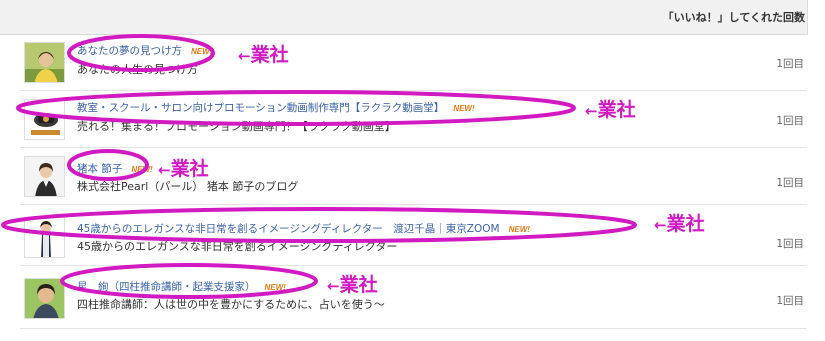  What do you see at coordinates (236, 126) in the screenshot?
I see `blog-description: 売れる！集まる！プロモーション動画専門！【ラクラク動画堂】` at bounding box center [236, 126].